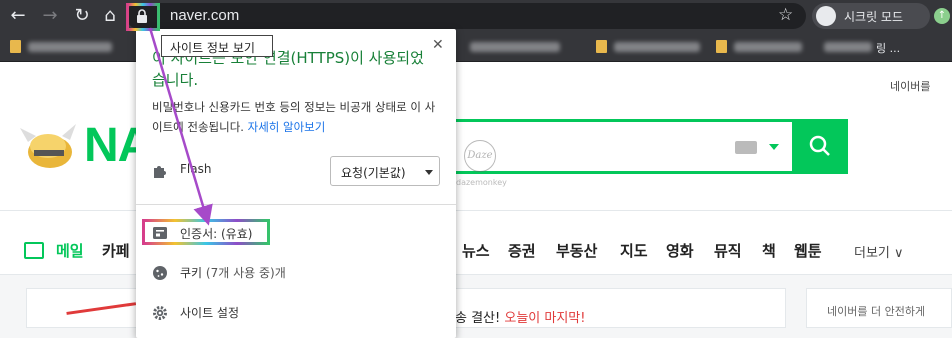 This screenshot has height=338, width=952. I want to click on nav-item-webtoon: 웹툰, so click(808, 250).